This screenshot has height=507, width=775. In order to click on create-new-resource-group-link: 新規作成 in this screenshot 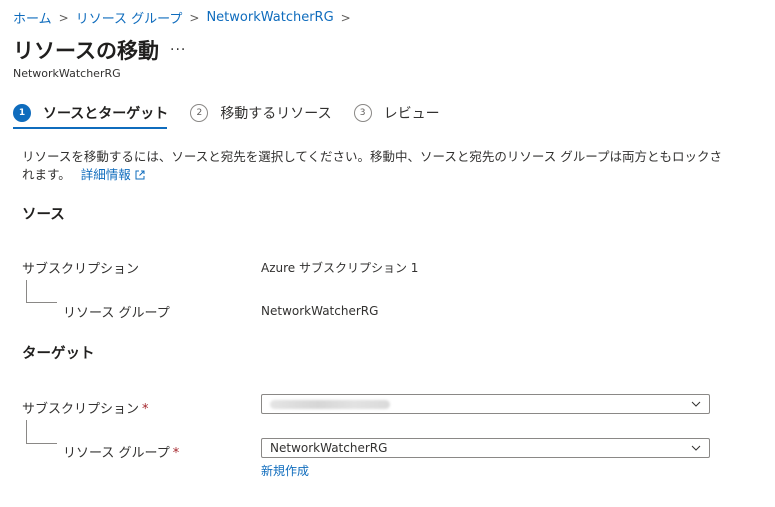, I will do `click(285, 470)`.